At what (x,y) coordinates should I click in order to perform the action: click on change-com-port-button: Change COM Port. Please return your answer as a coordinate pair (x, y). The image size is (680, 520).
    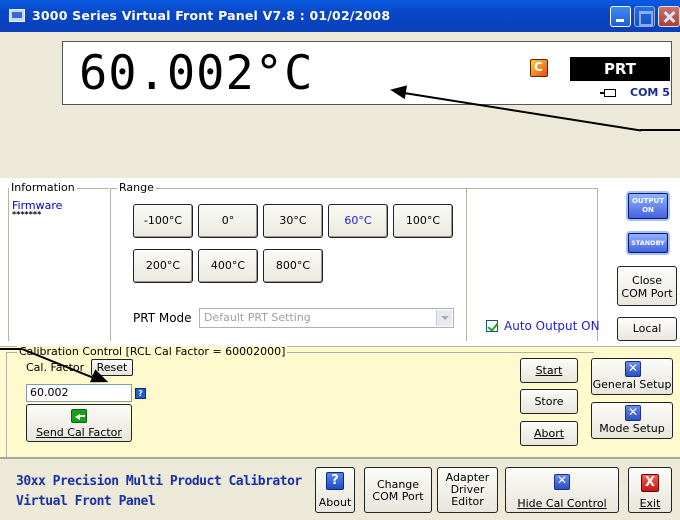
    Looking at the image, I should click on (398, 490).